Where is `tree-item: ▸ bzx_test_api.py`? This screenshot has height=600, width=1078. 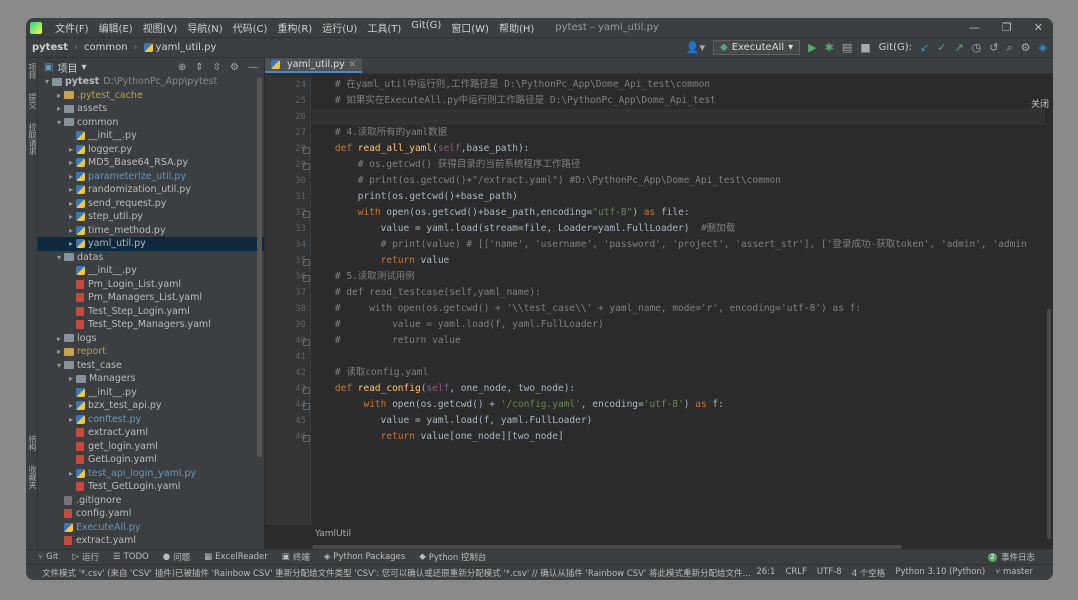 tree-item: ▸ bzx_test_api.py is located at coordinates (151, 406).